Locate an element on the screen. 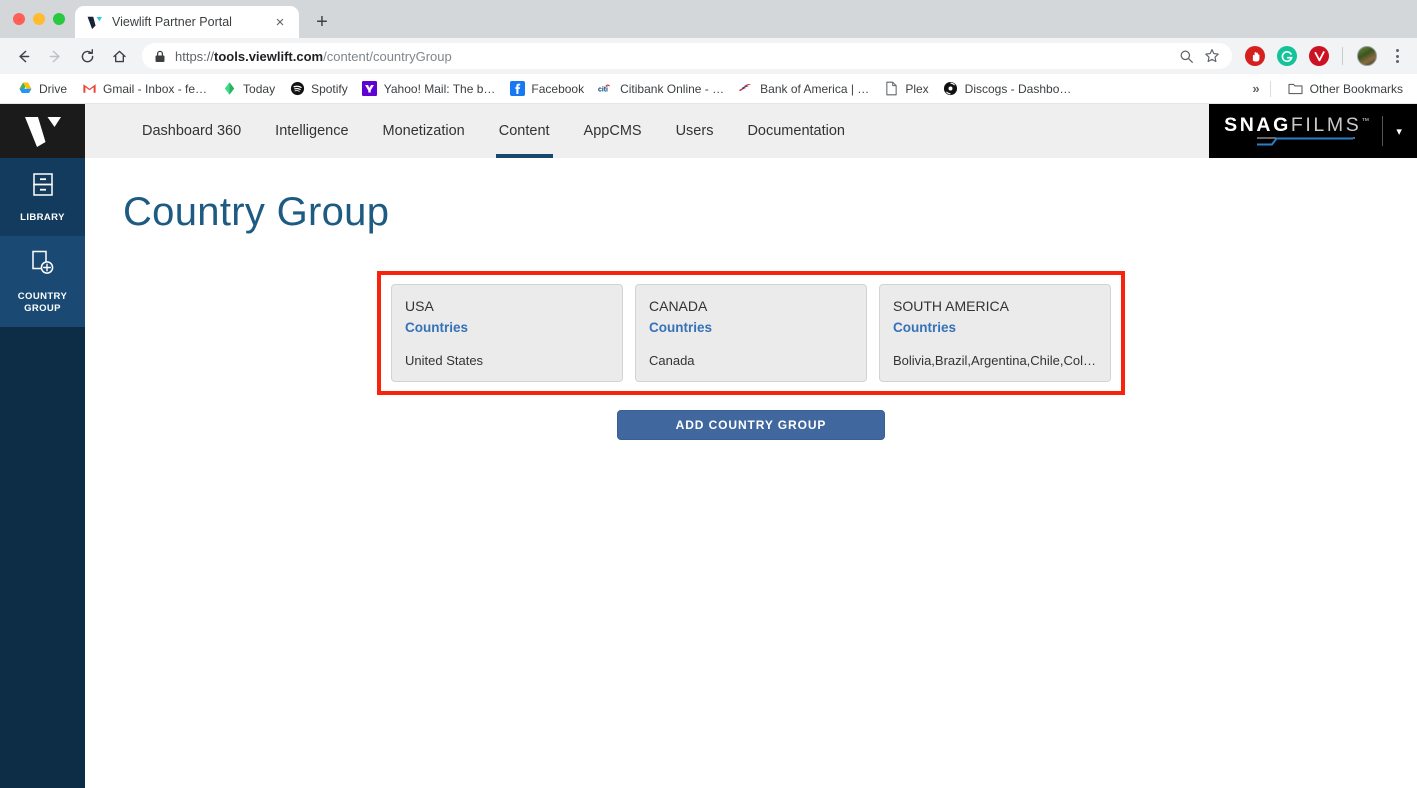 The height and width of the screenshot is (788, 1417). snagfilms-logo: SNAGFILMS™ is located at coordinates (1296, 131).